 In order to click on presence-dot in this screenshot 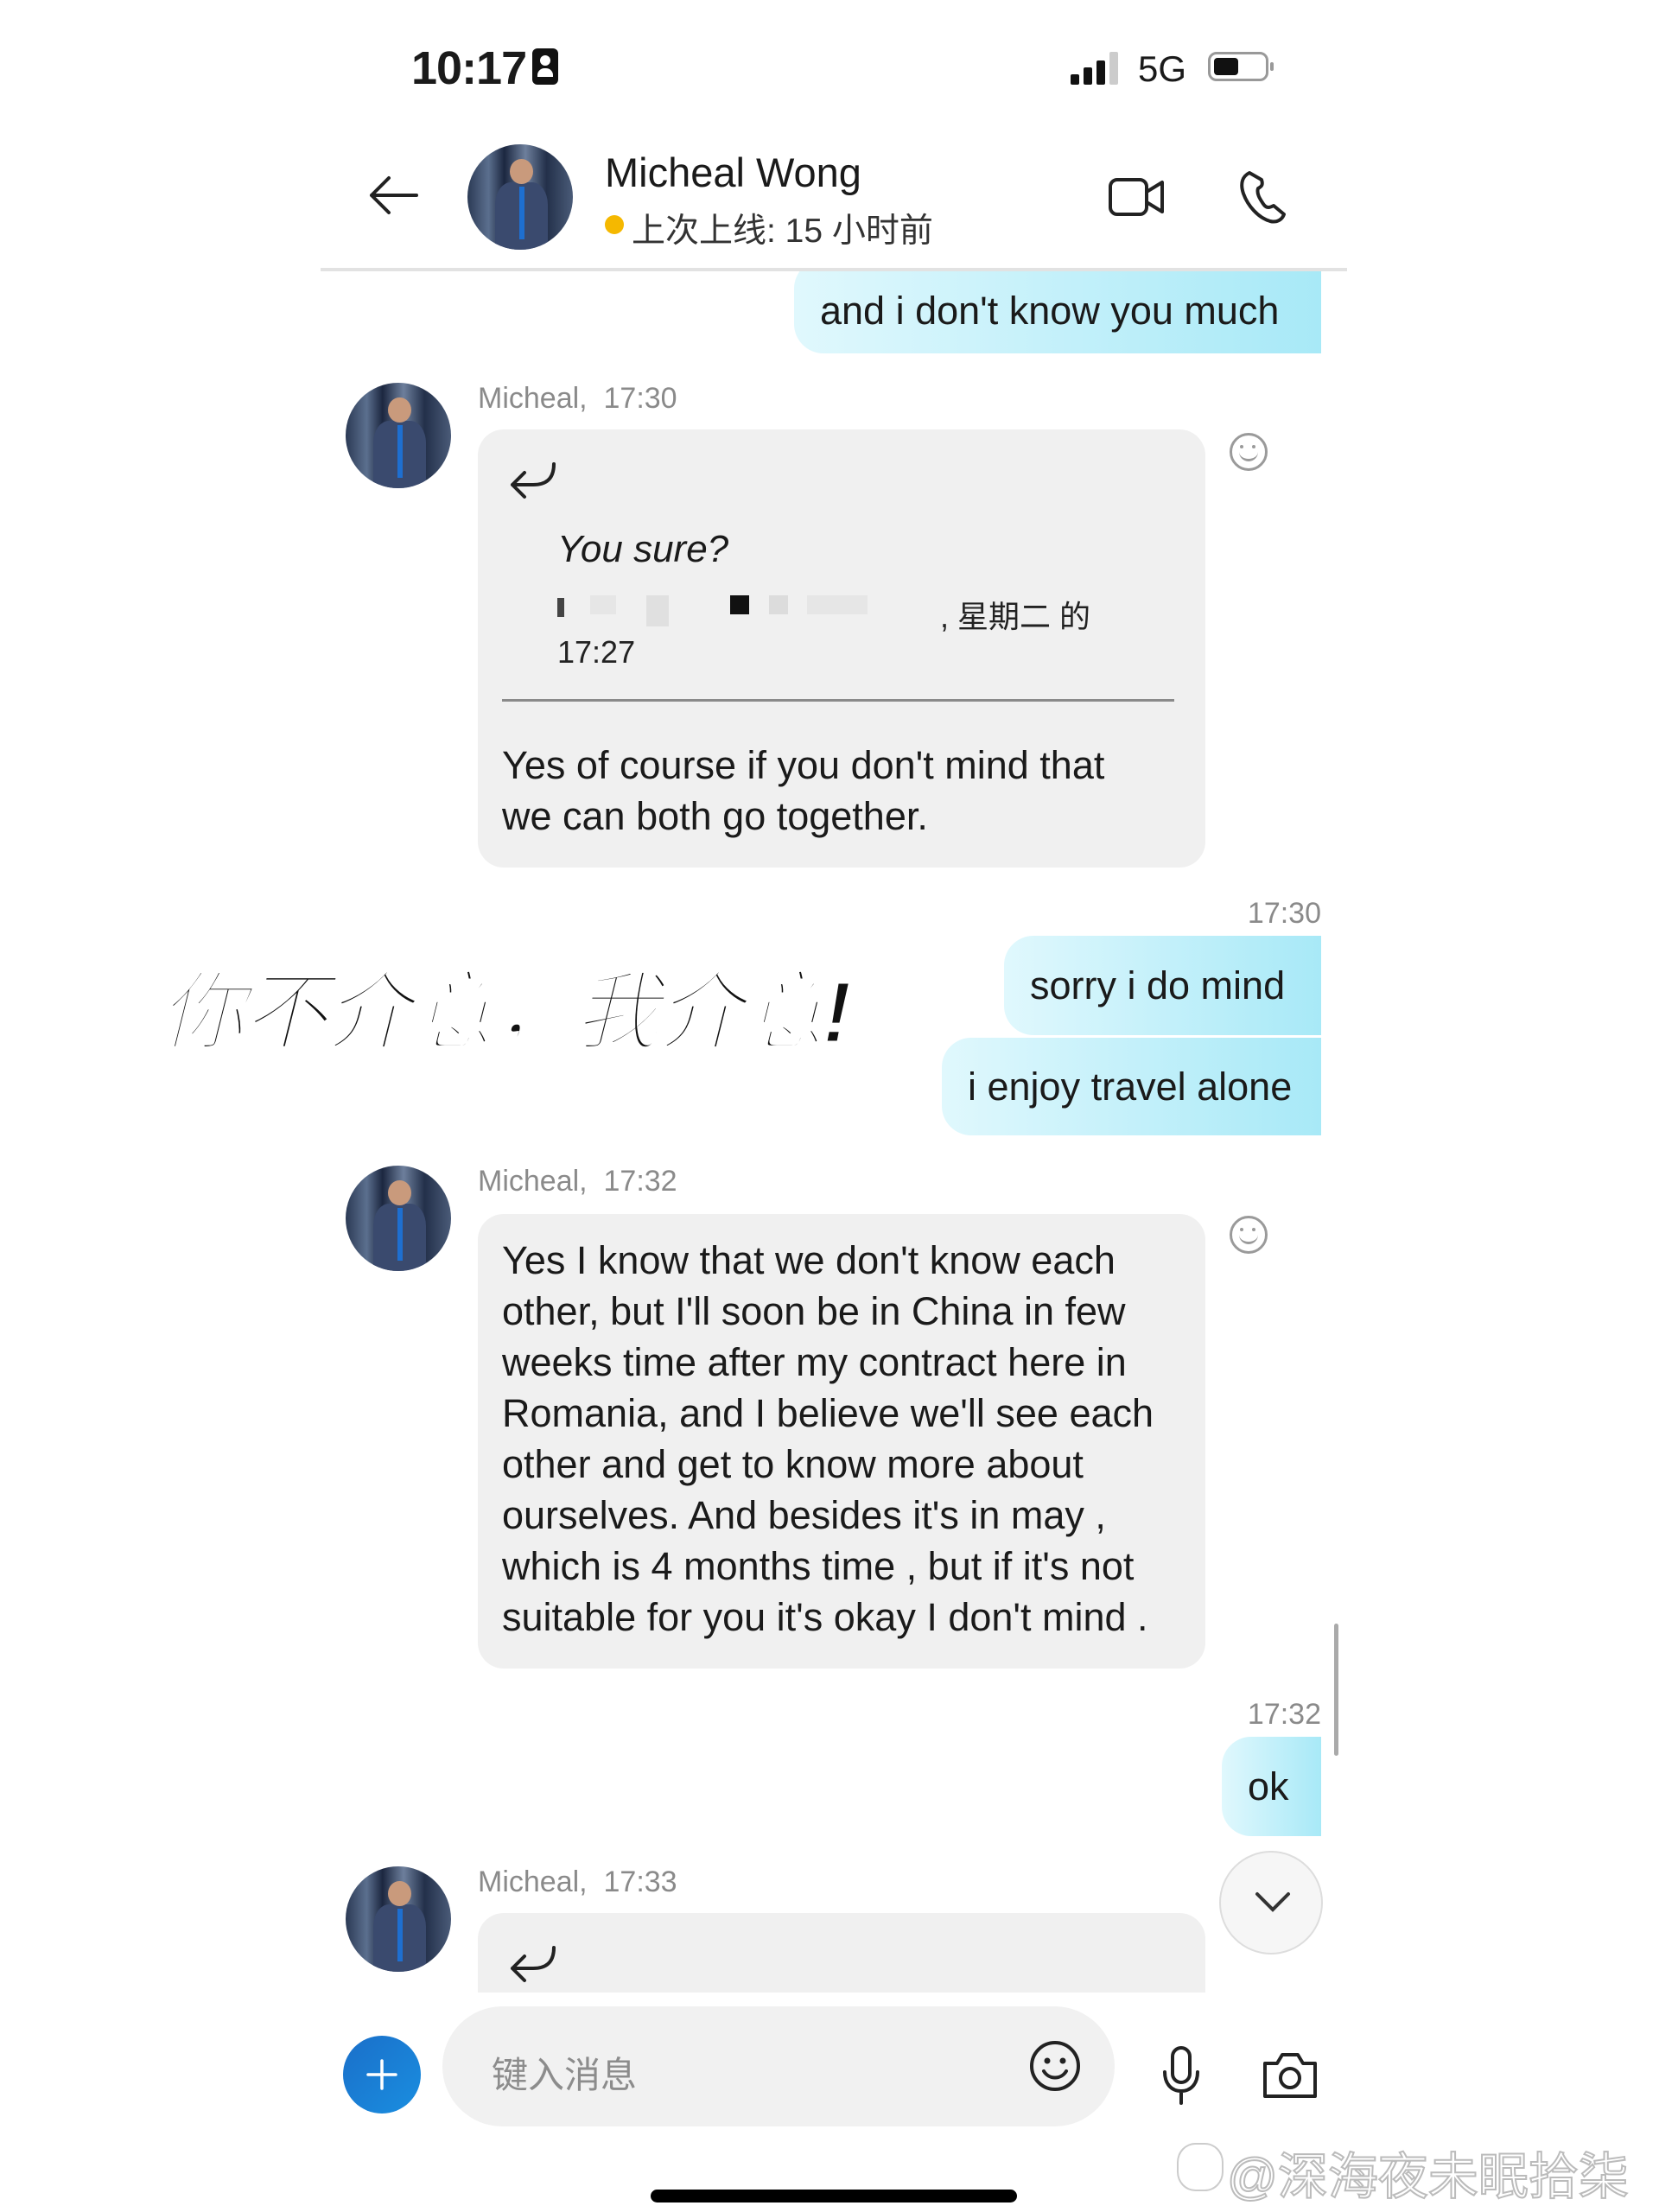, I will do `click(614, 224)`.